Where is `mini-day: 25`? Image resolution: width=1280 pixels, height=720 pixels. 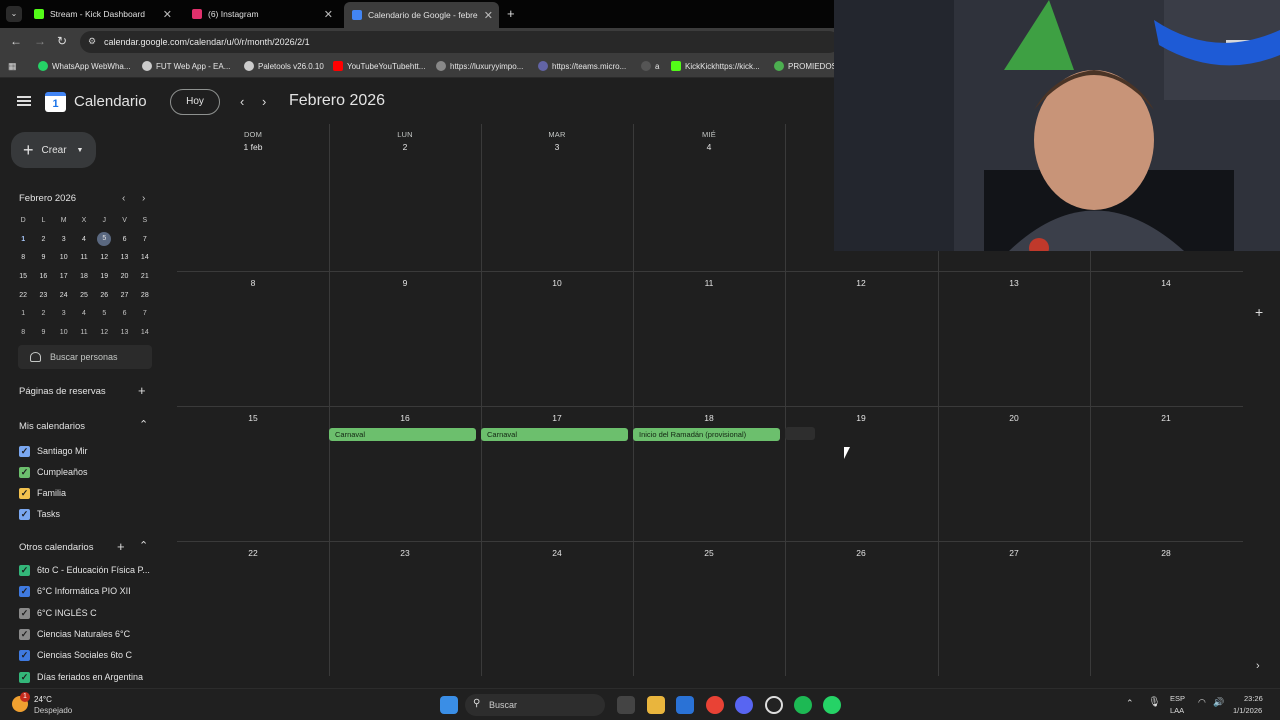 mini-day: 25 is located at coordinates (84, 295).